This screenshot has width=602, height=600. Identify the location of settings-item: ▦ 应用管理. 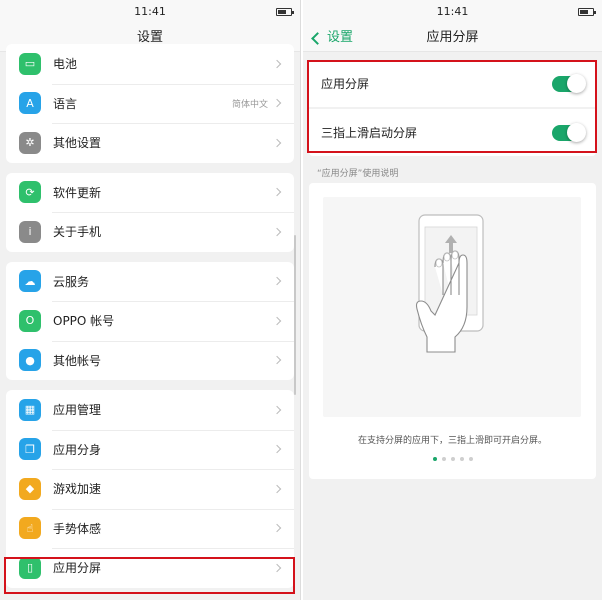
(150, 410).